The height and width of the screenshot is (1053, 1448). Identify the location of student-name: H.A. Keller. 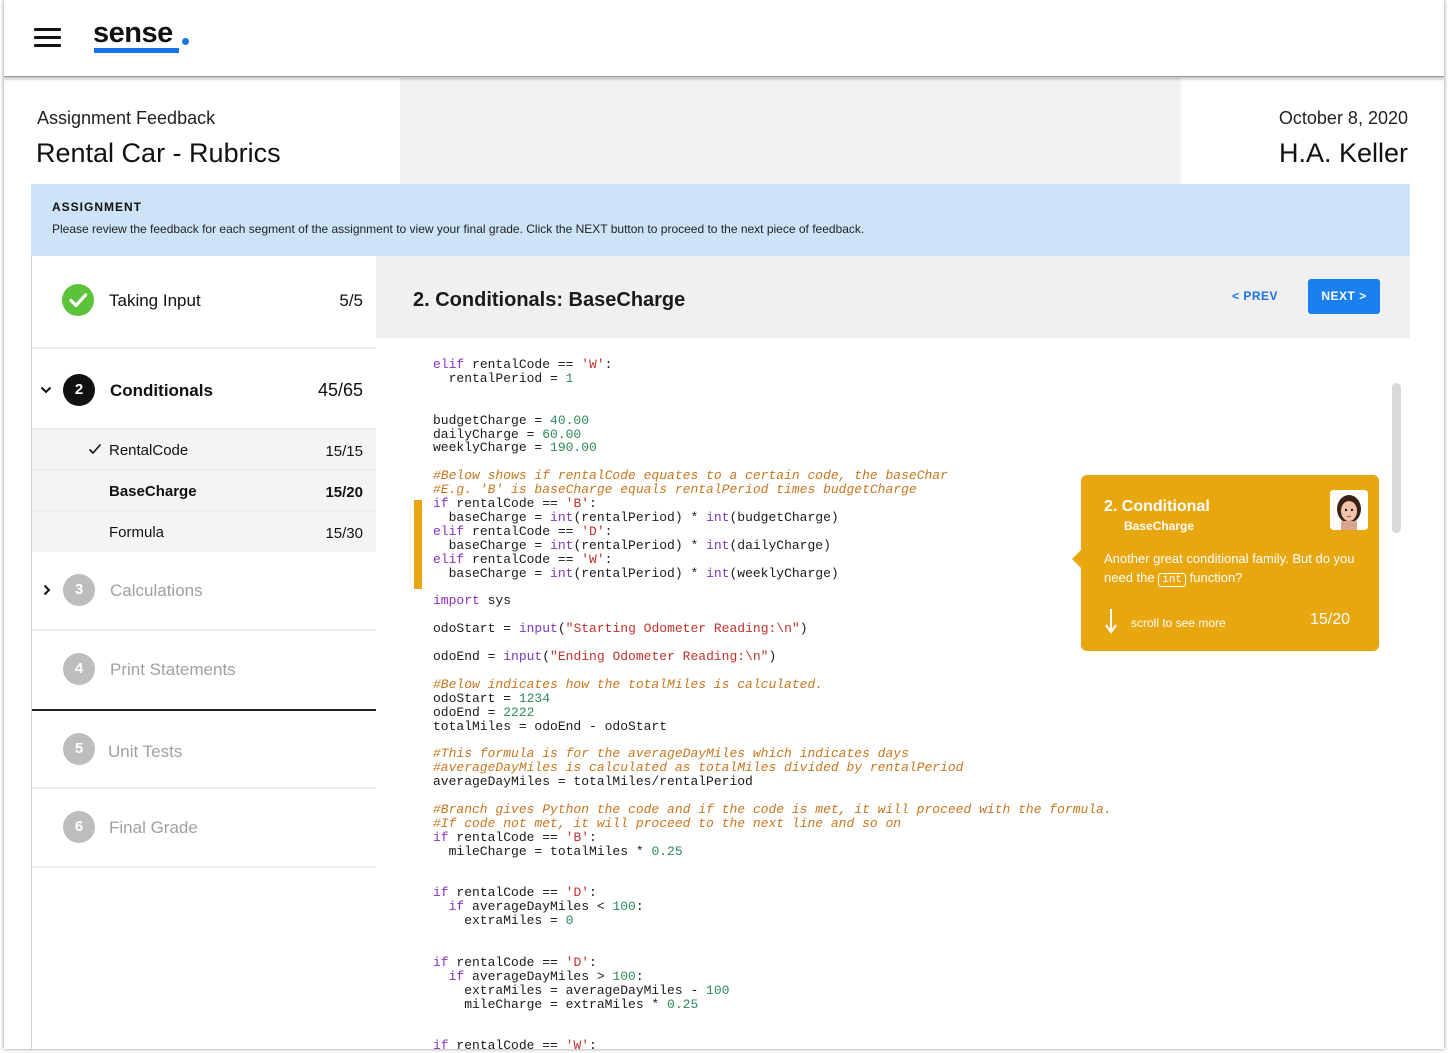
(1343, 153).